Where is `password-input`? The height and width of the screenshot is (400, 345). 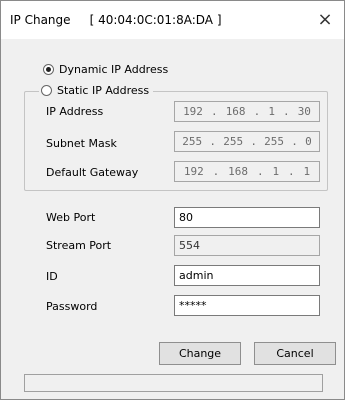
password-input is located at coordinates (247, 305).